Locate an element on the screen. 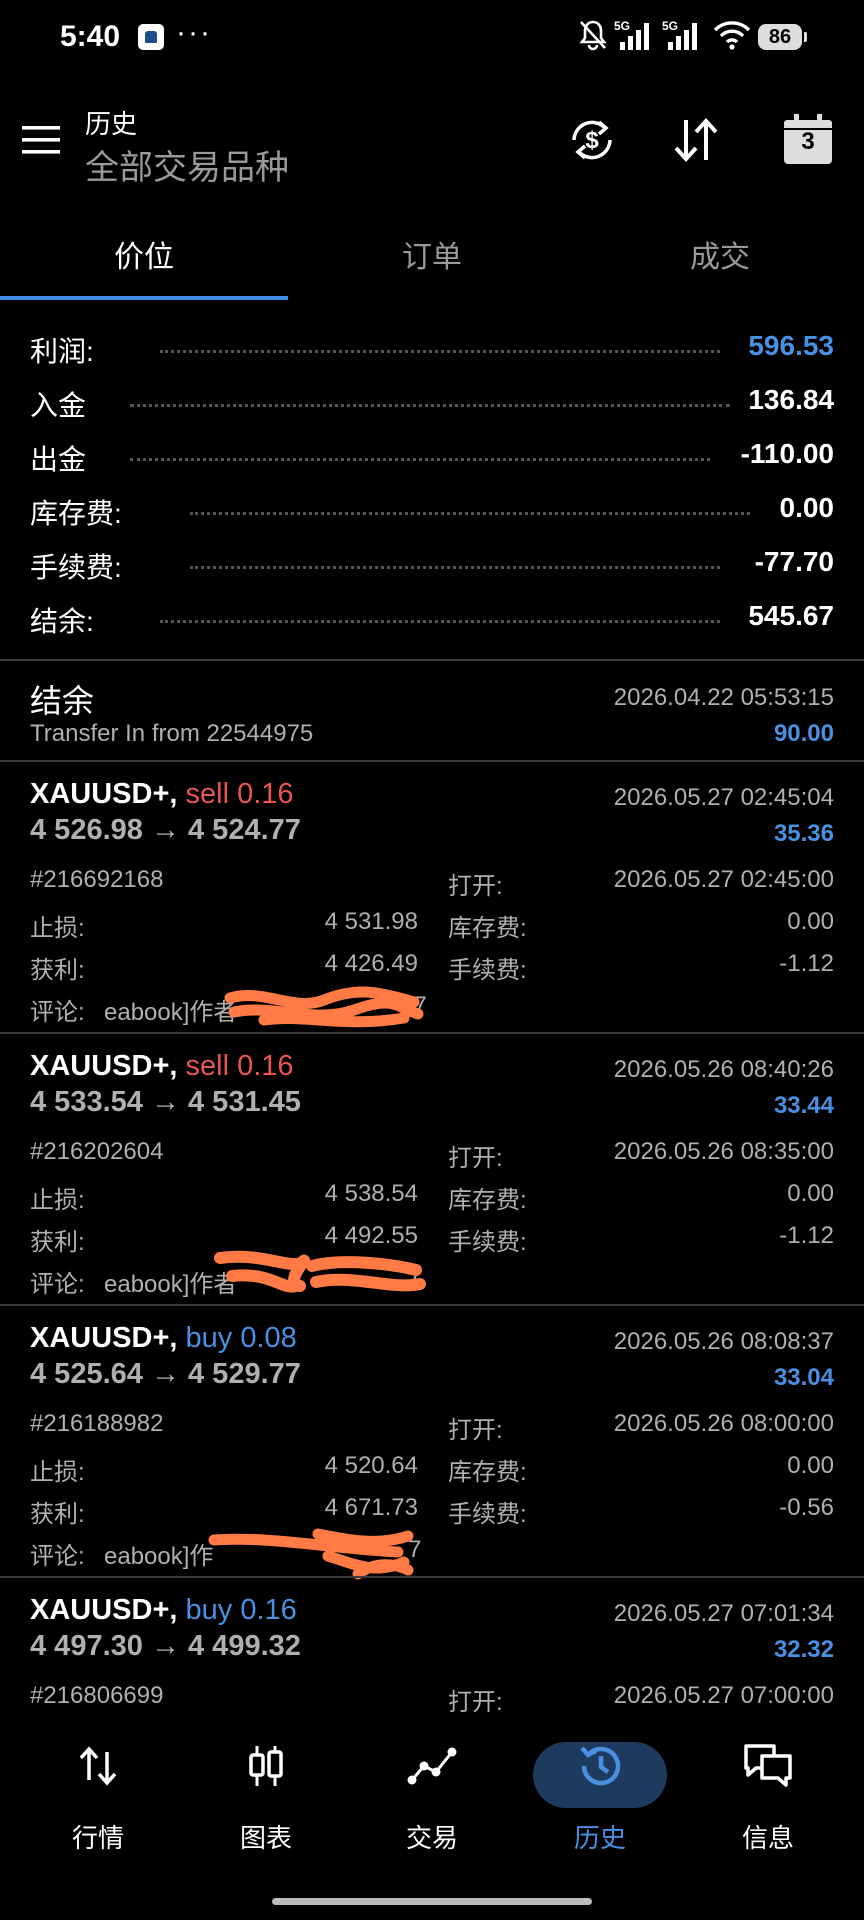 The height and width of the screenshot is (1920, 864). status-more-icon: ··· is located at coordinates (194, 32).